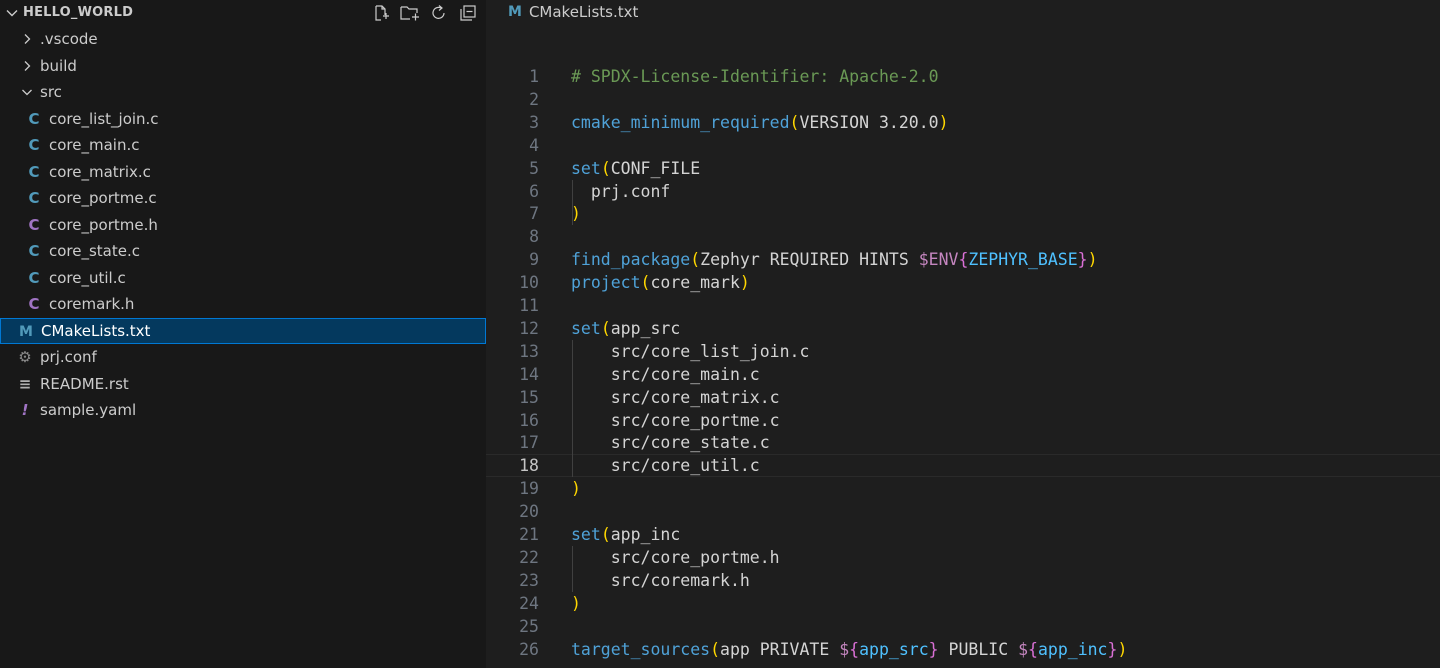 This screenshot has width=1440, height=668. Describe the element at coordinates (655, 168) in the screenshot. I see `code-token: CONF_FILE` at that location.